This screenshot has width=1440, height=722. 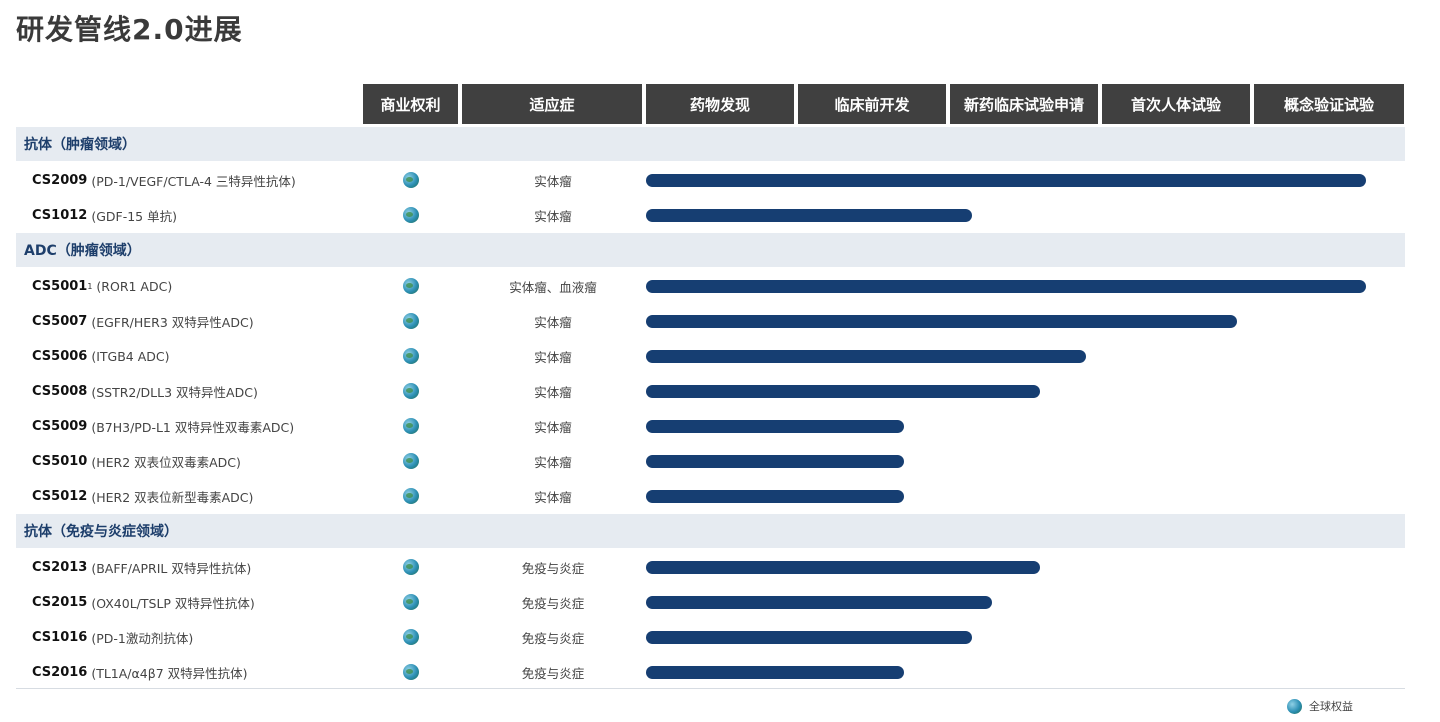 What do you see at coordinates (60, 391) in the screenshot?
I see `drug-code: CS5008` at bounding box center [60, 391].